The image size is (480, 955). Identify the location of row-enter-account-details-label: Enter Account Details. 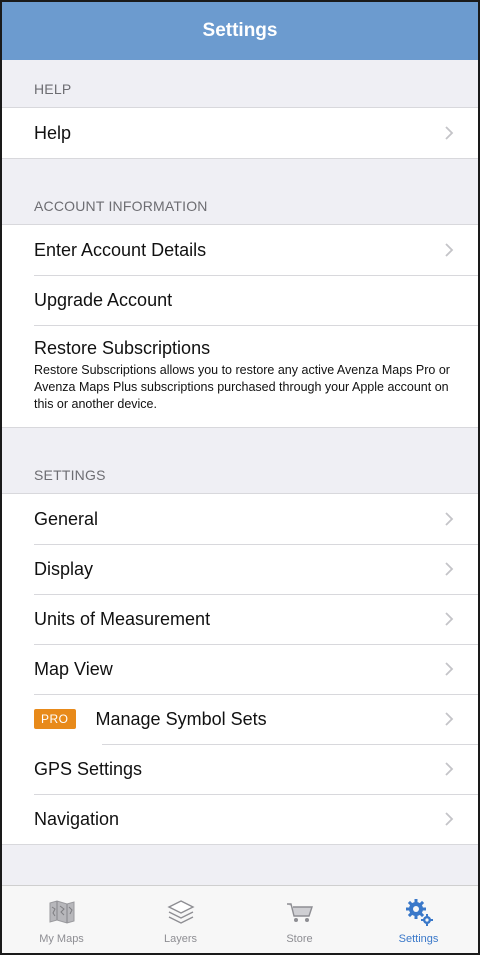
(120, 249).